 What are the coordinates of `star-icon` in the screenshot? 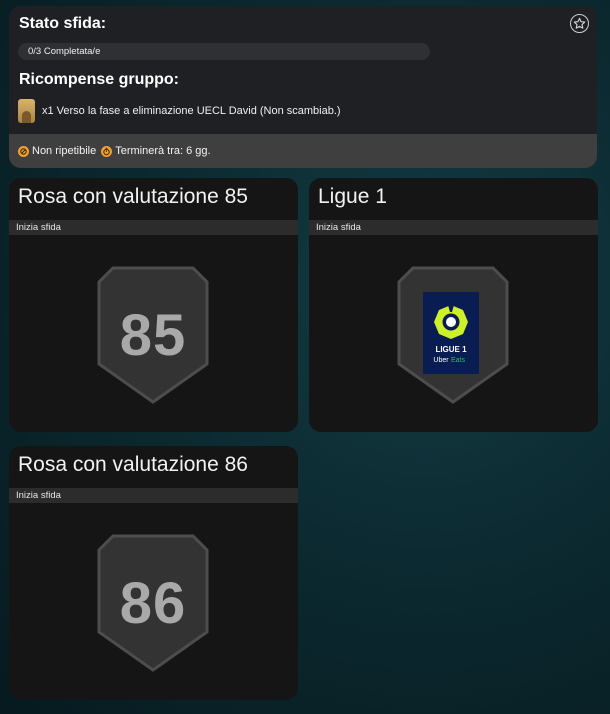 It's located at (579, 23).